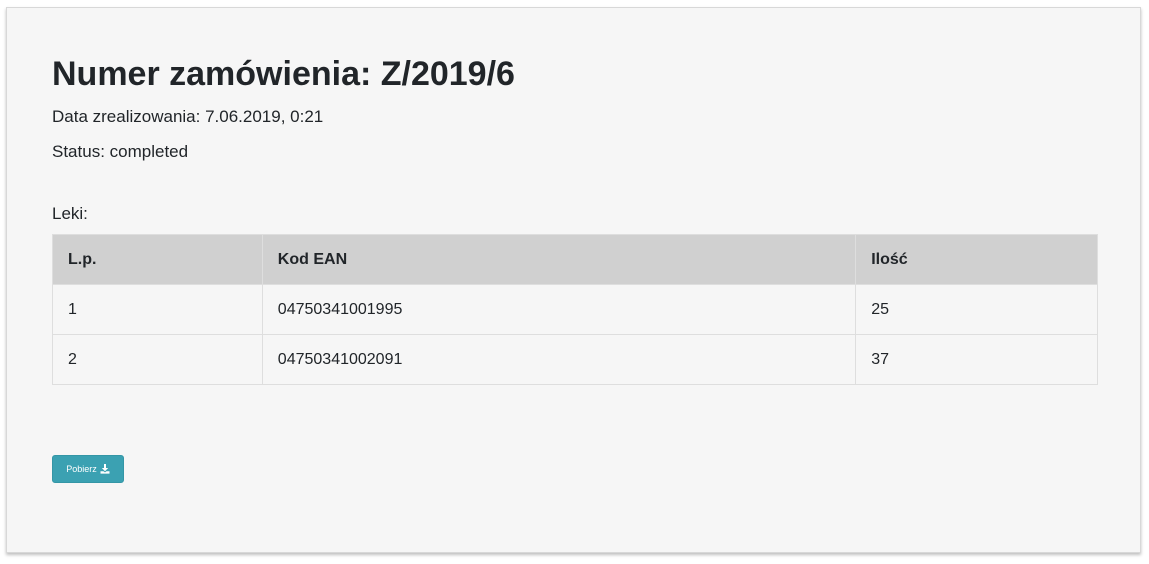 This screenshot has height=564, width=1149. Describe the element at coordinates (81, 469) in the screenshot. I see `download-button-label: Pobierz` at that location.